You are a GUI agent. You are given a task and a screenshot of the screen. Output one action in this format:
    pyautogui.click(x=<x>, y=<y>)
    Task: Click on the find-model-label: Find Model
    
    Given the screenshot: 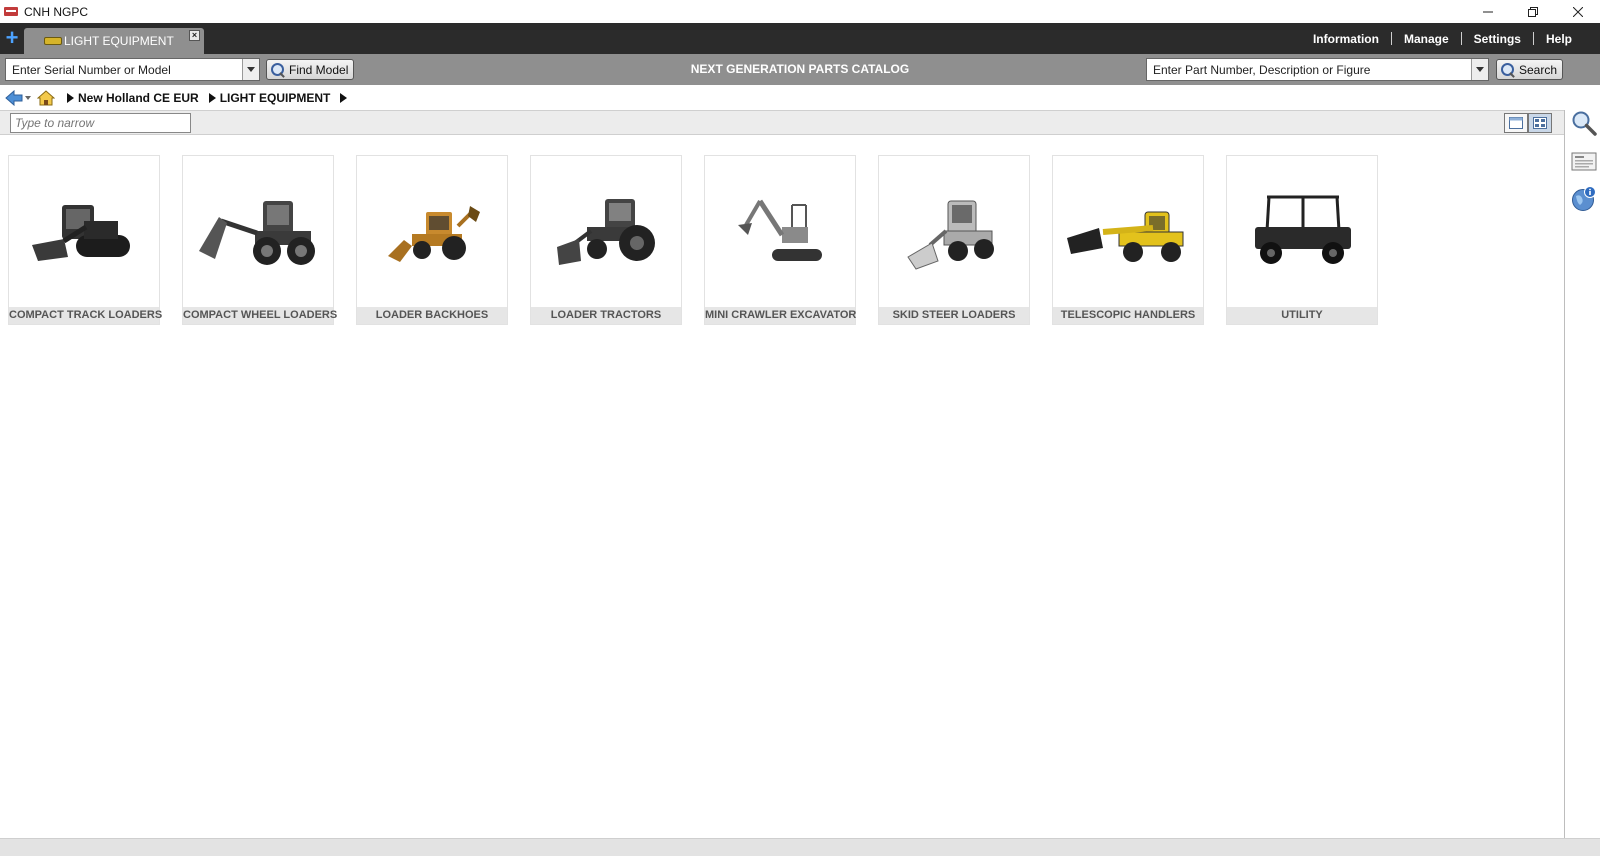 What is the action you would take?
    pyautogui.click(x=319, y=69)
    